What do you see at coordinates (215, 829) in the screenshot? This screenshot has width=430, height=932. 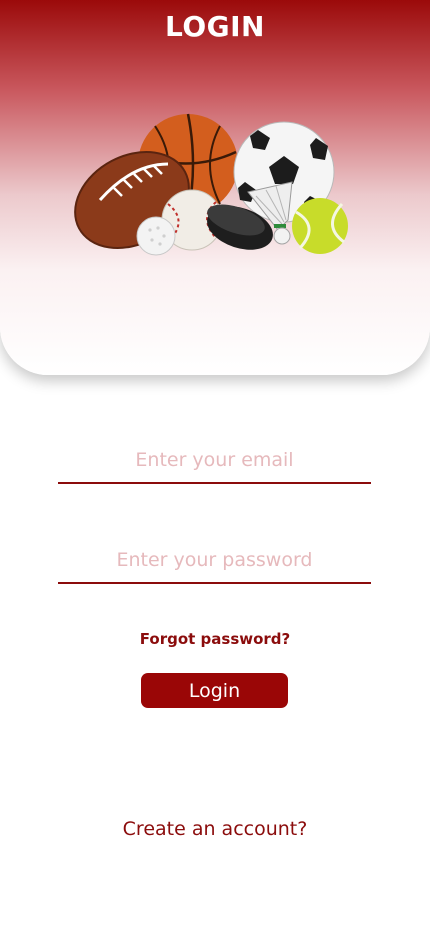 I see `create-account-link: Create an account?` at bounding box center [215, 829].